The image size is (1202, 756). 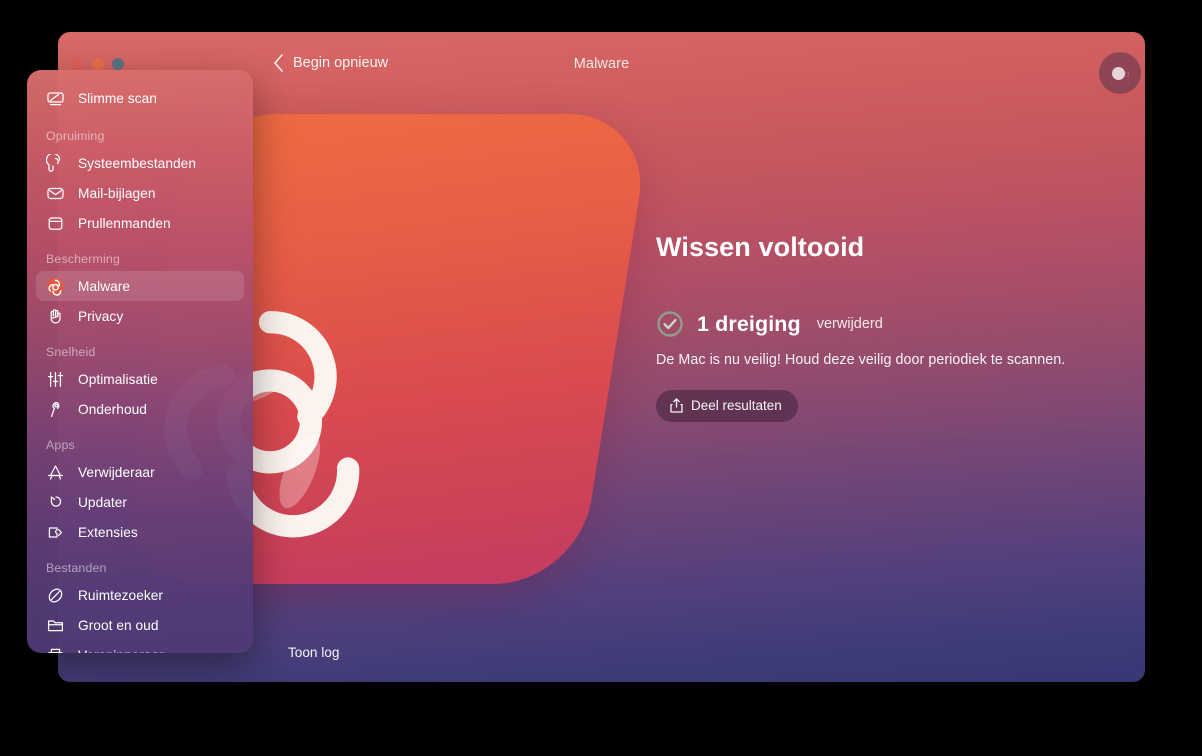 What do you see at coordinates (891, 324) in the screenshot?
I see `threat-summary-row: 1 dreiging verwijderd` at bounding box center [891, 324].